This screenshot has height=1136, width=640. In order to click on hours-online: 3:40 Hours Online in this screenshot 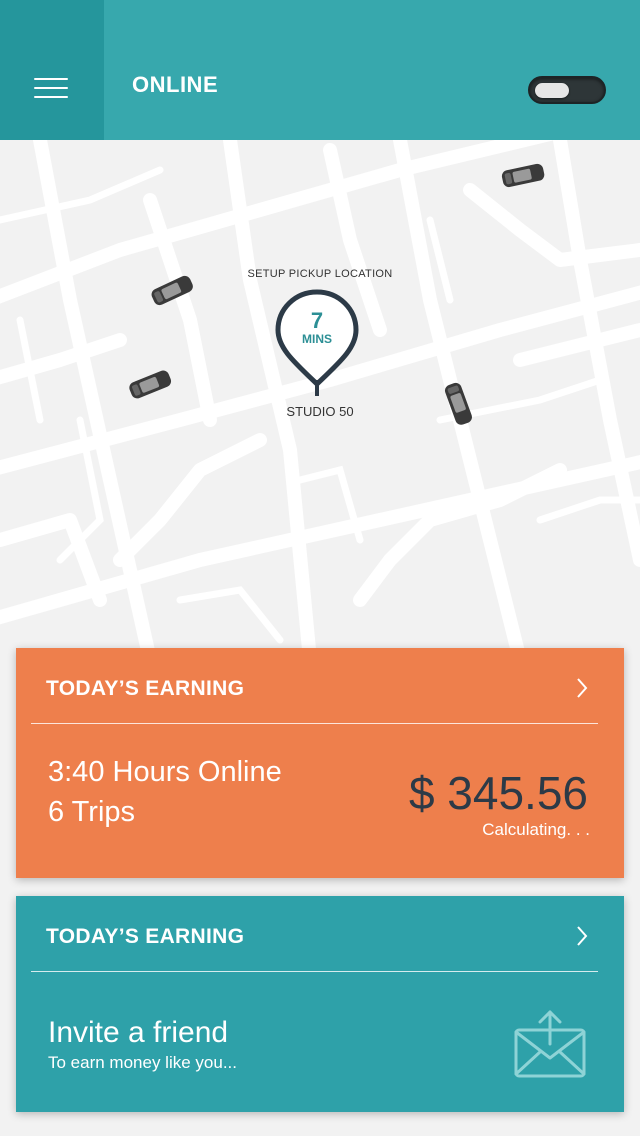, I will do `click(165, 772)`.